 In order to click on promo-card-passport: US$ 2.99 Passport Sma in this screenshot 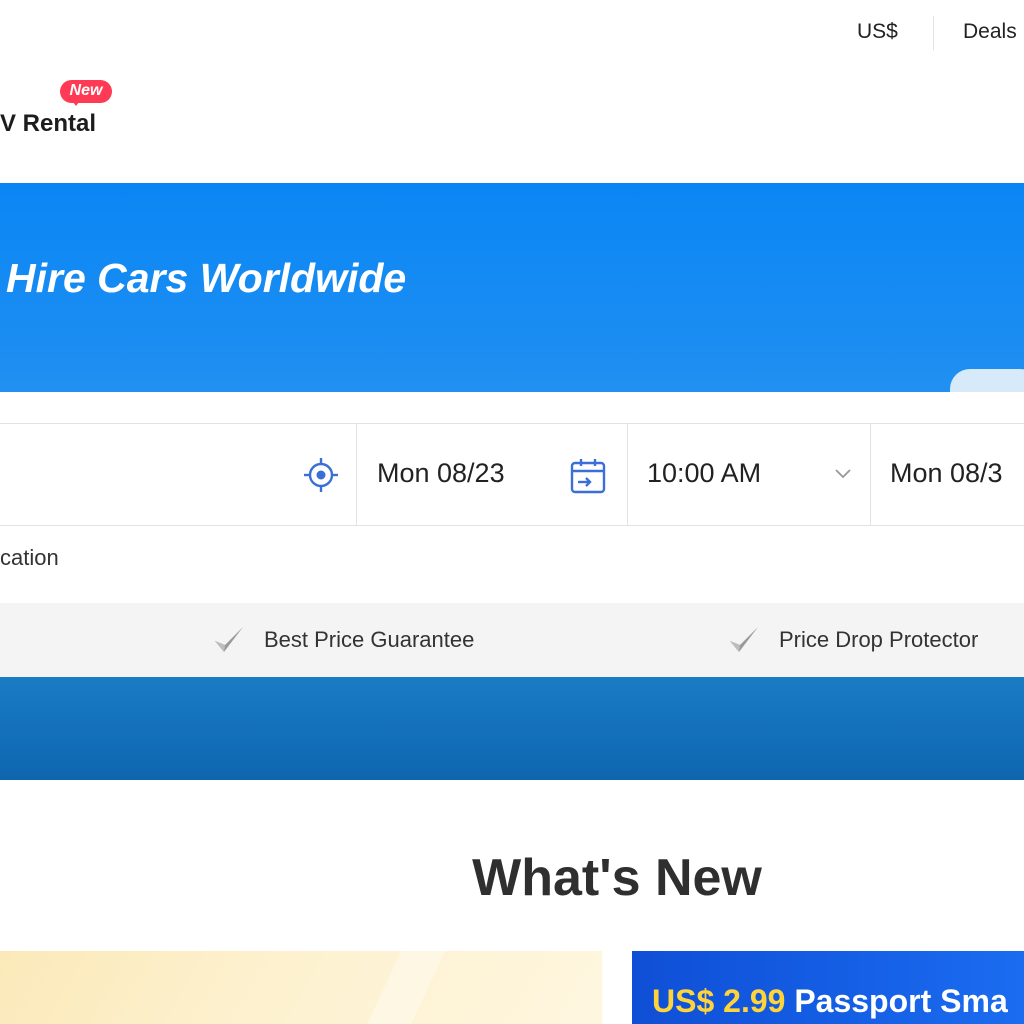, I will do `click(828, 987)`.